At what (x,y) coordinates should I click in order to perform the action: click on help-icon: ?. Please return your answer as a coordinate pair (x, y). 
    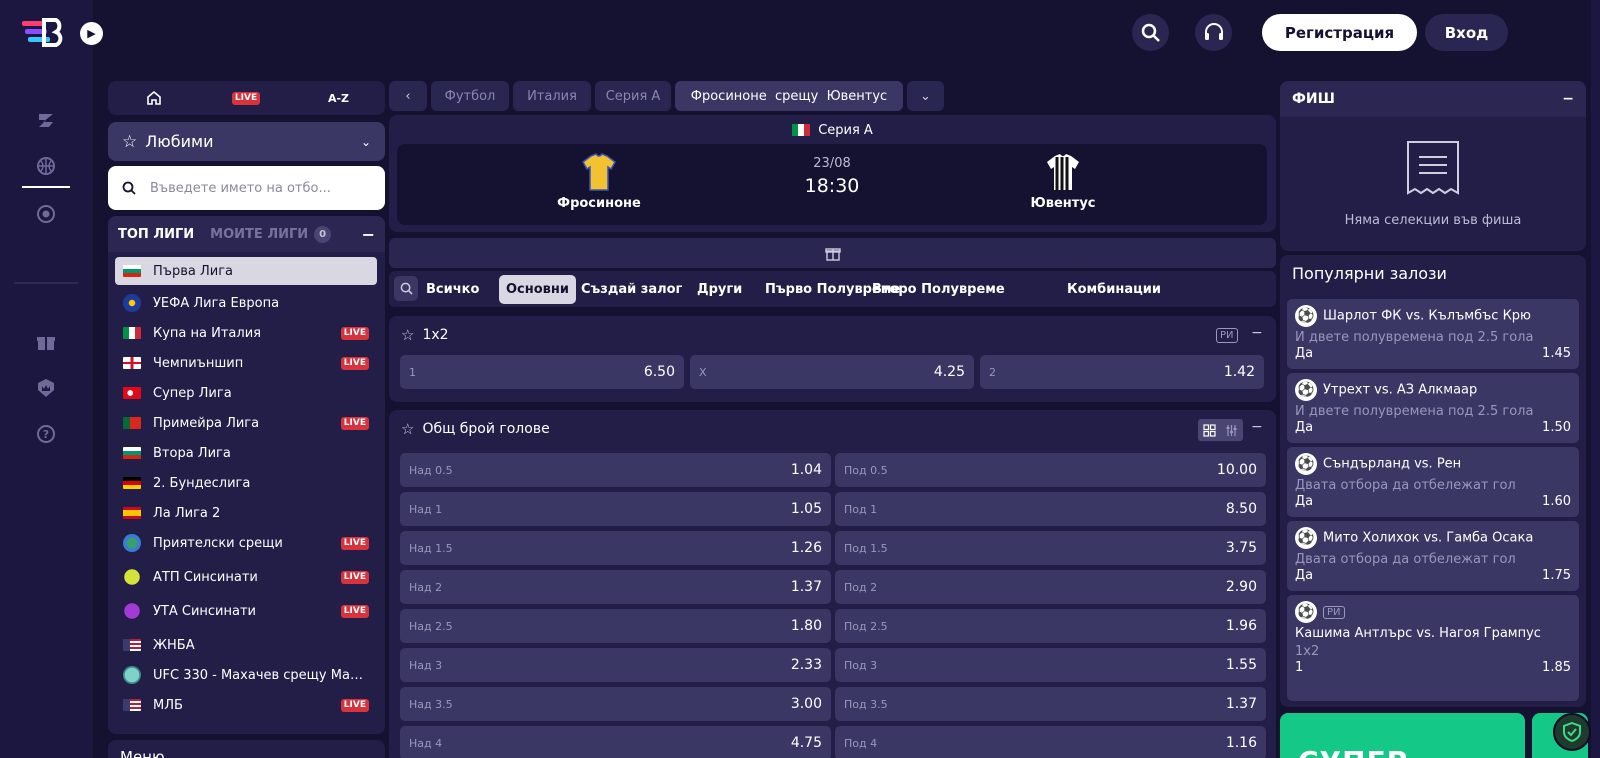
    Looking at the image, I should click on (46, 434).